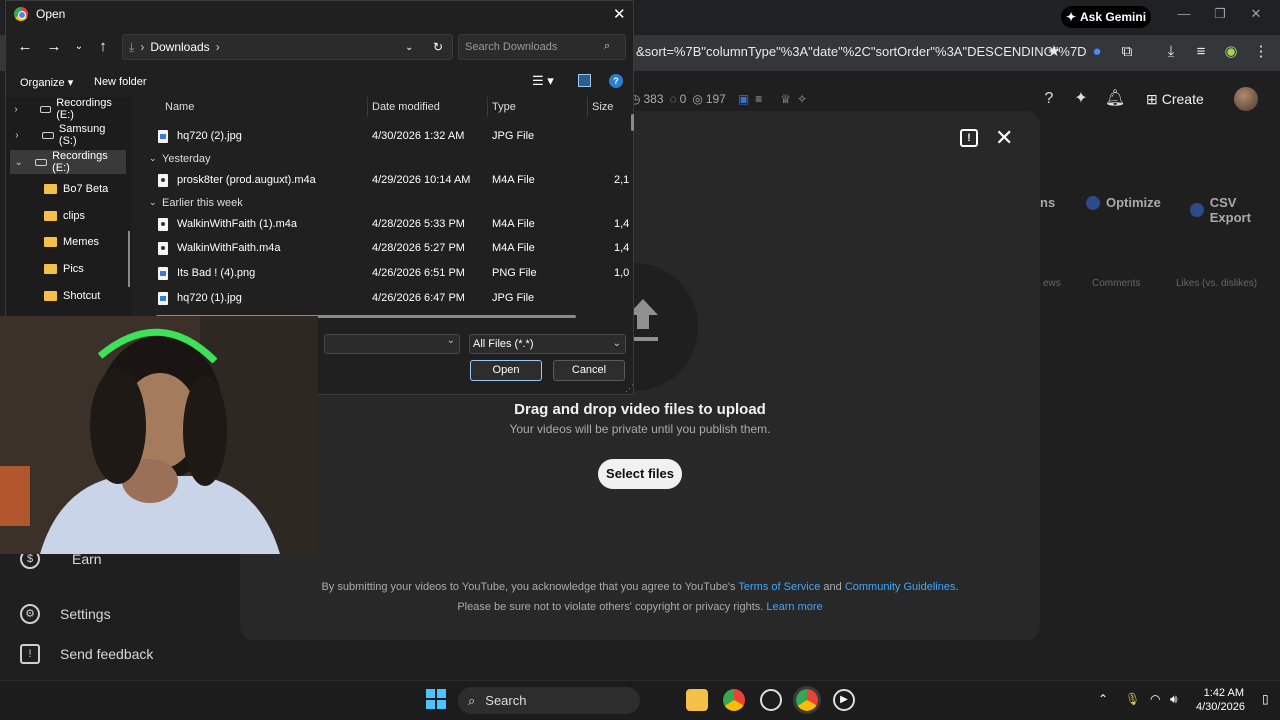  What do you see at coordinates (1127, 52) in the screenshot?
I see `extensions-puzzle-icon: ⧉` at bounding box center [1127, 52].